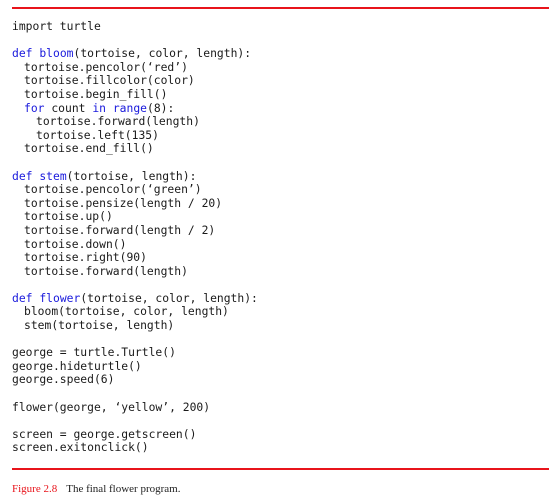  I want to click on code-text: tortoise.up(), so click(68, 216).